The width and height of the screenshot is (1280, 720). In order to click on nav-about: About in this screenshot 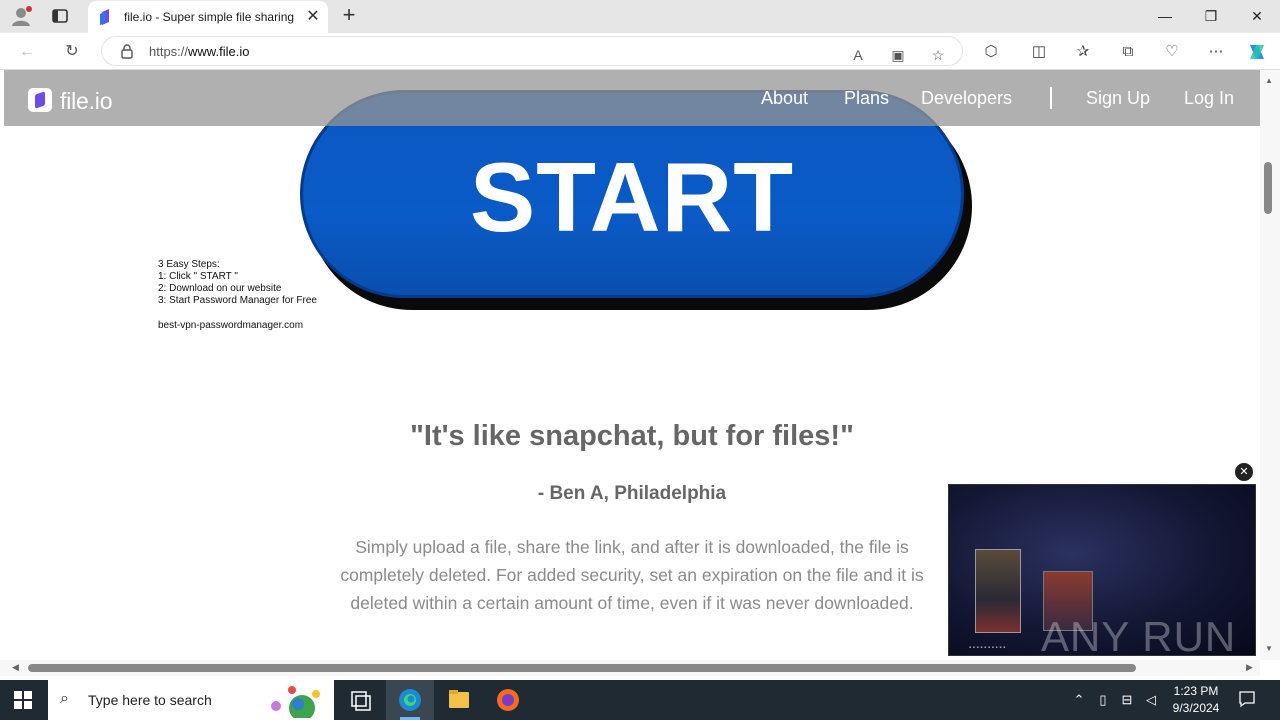, I will do `click(784, 98)`.